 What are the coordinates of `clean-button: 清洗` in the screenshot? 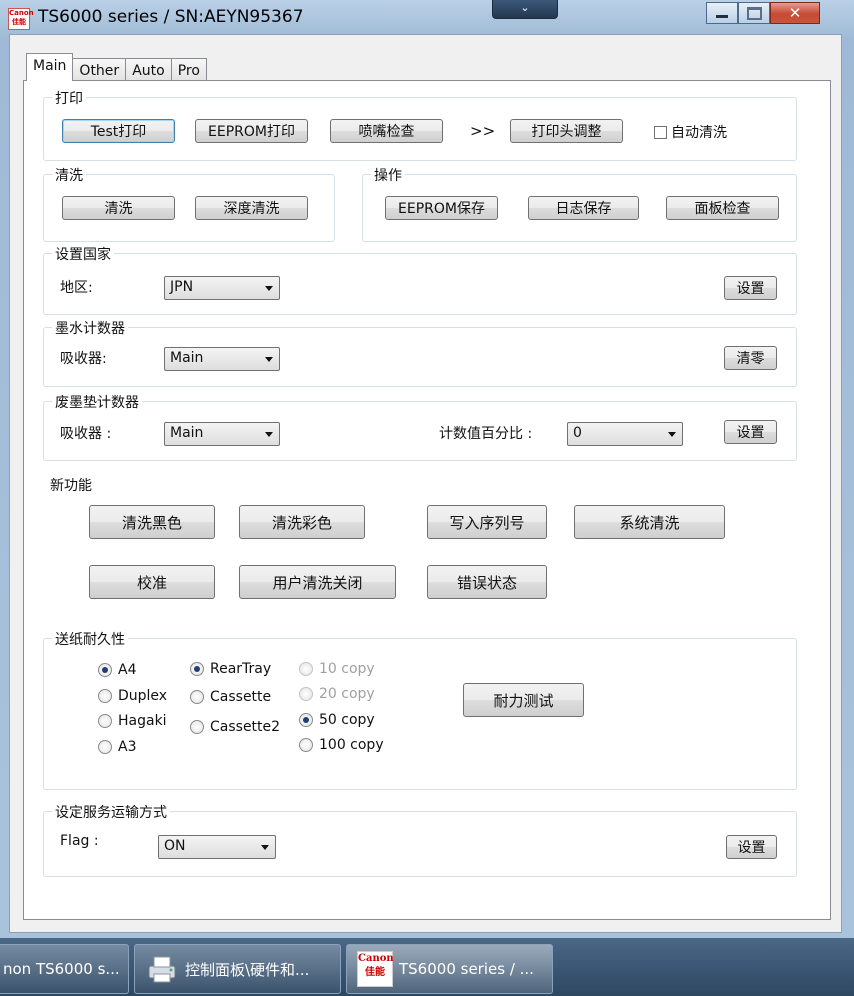 It's located at (118, 208).